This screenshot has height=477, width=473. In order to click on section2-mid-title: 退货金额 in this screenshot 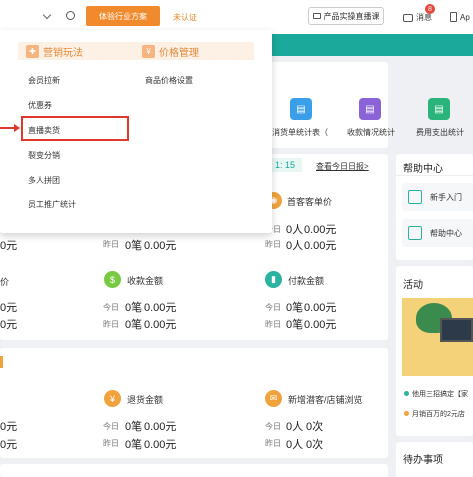, I will do `click(145, 400)`.